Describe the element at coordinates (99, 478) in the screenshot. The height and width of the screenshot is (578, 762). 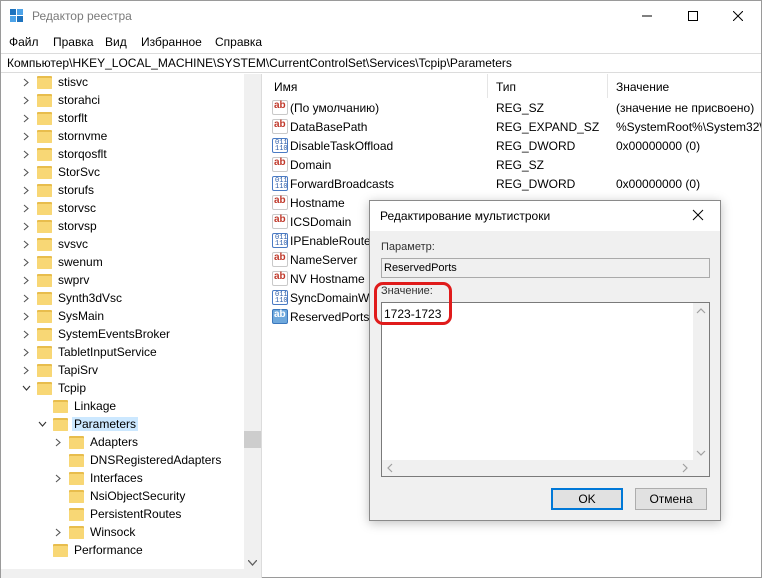
I see `tree-item: Interfaces` at that location.